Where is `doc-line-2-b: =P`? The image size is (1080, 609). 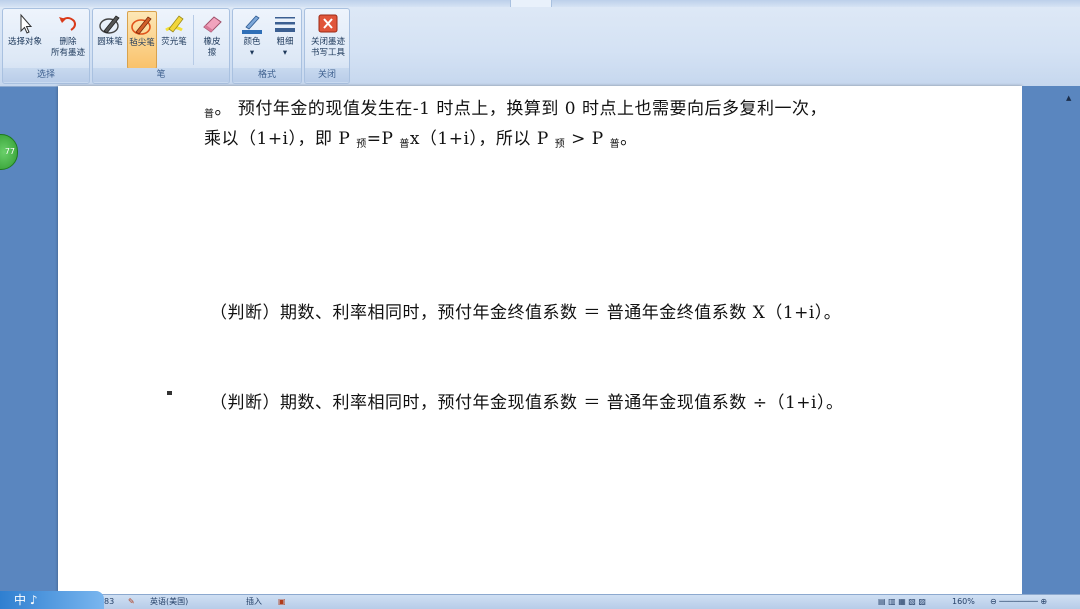 doc-line-2-b: =P is located at coordinates (383, 139).